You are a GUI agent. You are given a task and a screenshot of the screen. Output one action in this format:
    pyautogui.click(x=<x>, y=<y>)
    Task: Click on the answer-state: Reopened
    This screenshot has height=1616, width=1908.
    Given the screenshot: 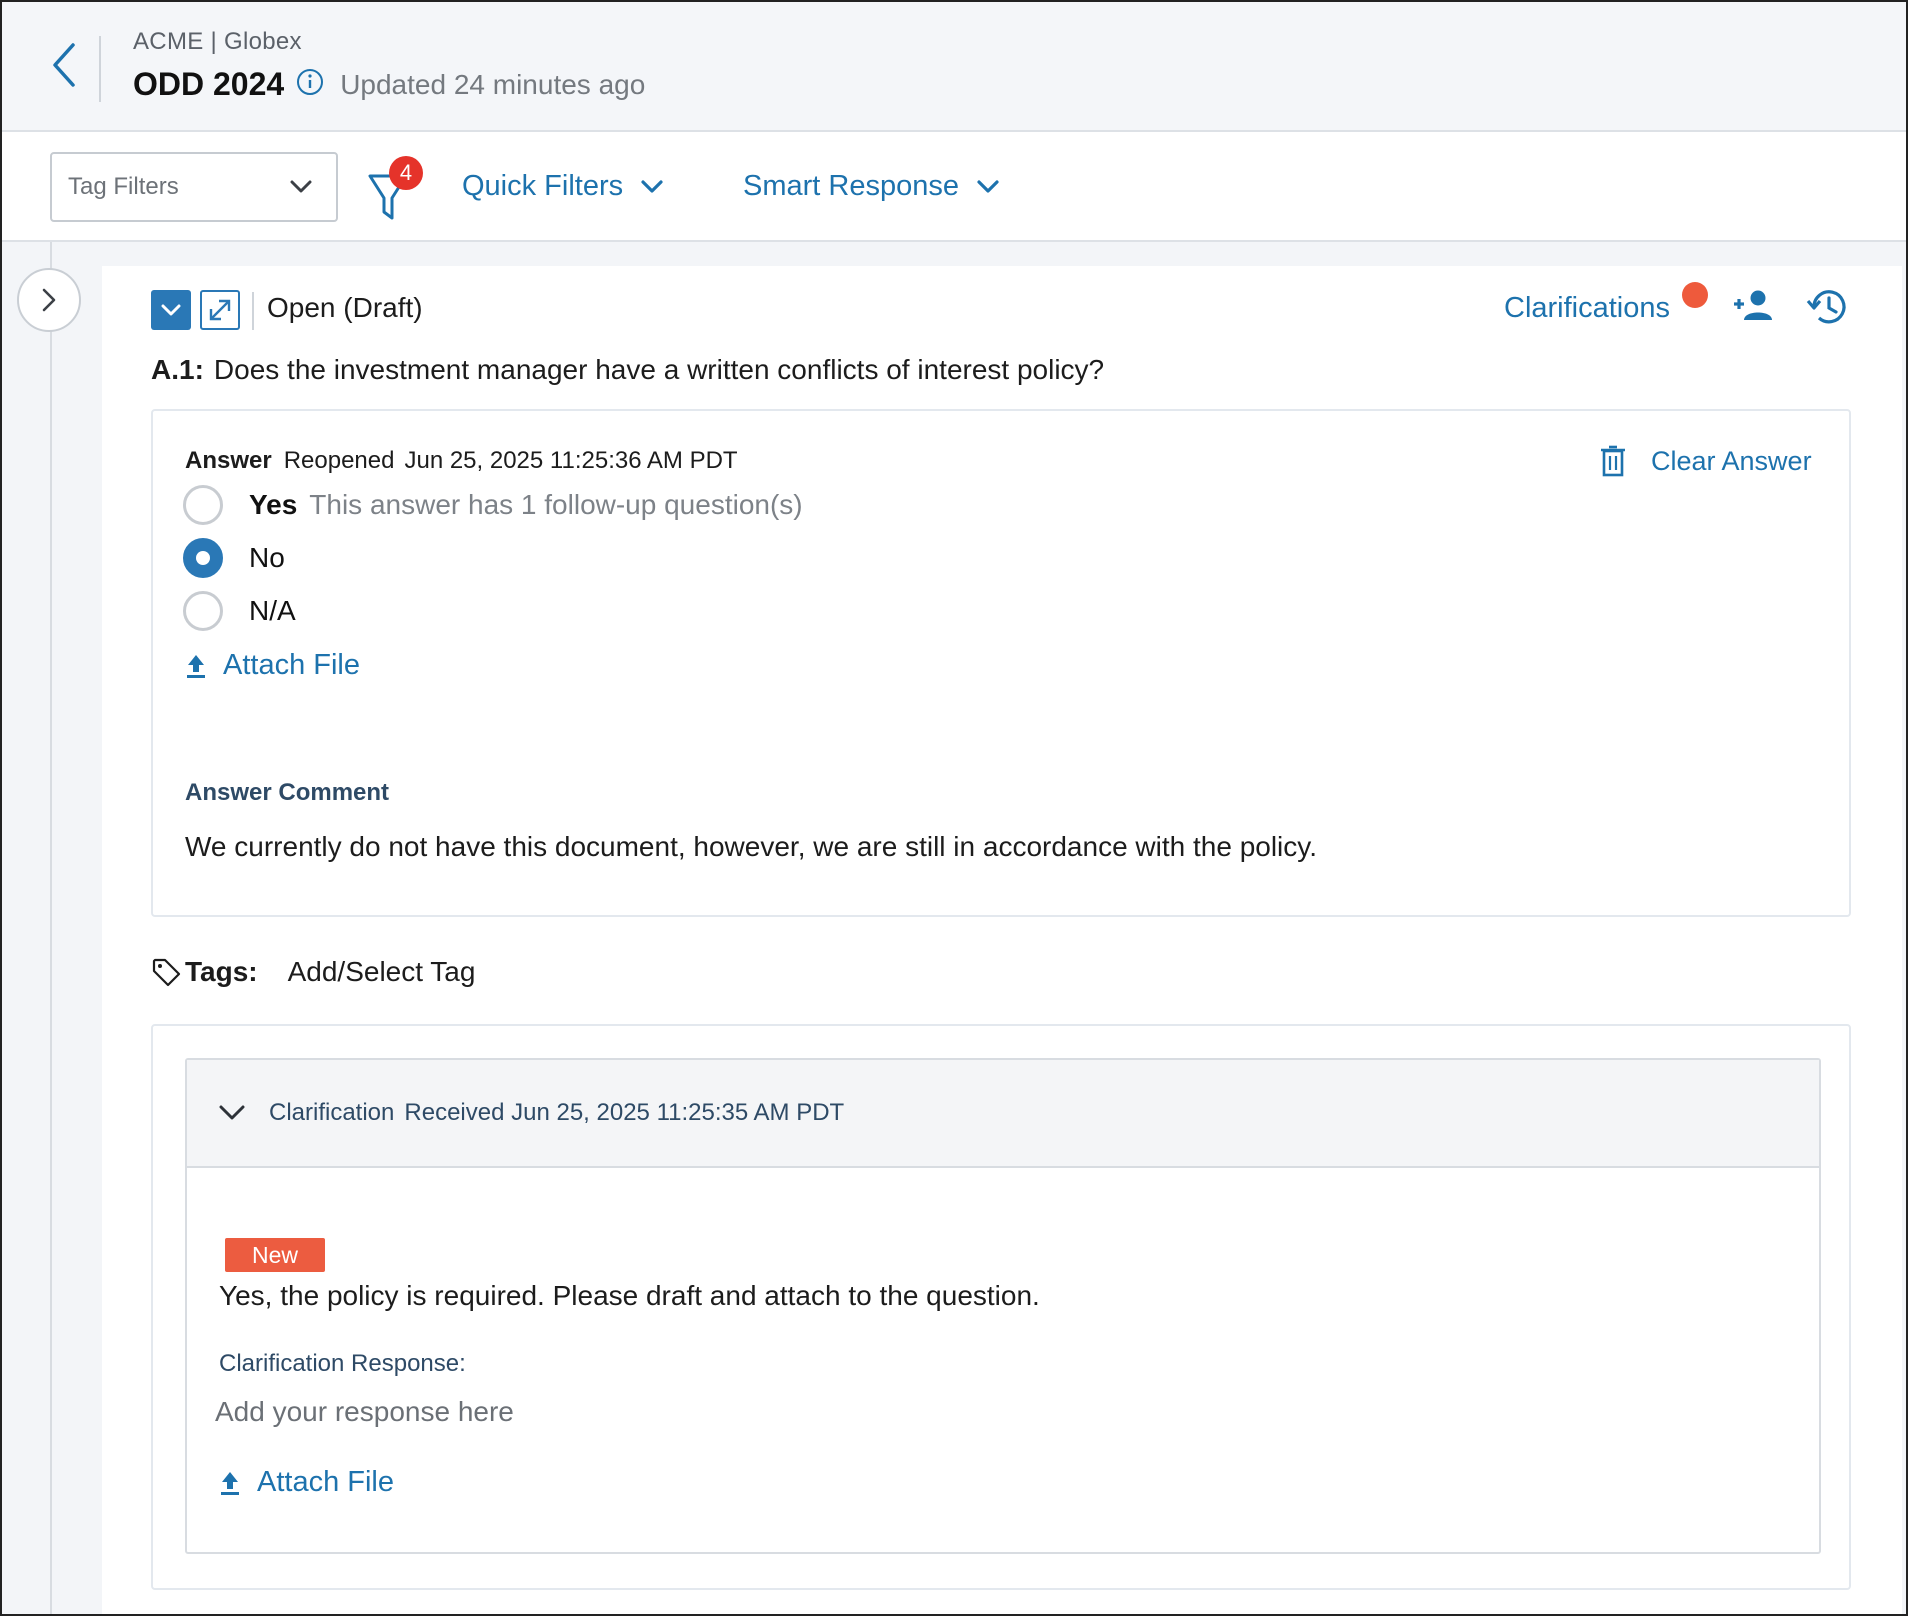 What is the action you would take?
    pyautogui.click(x=339, y=460)
    